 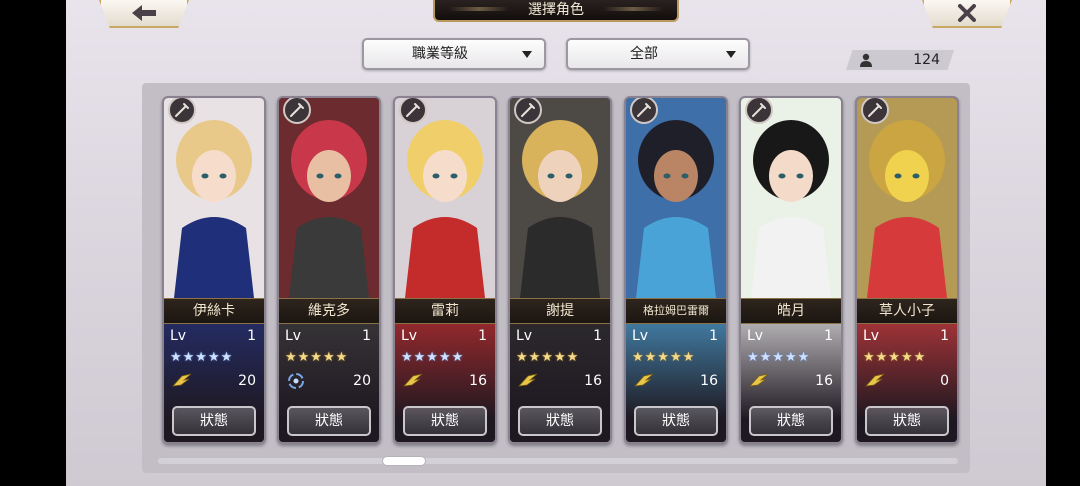 I want to click on page-title: 選擇角色, so click(x=556, y=11).